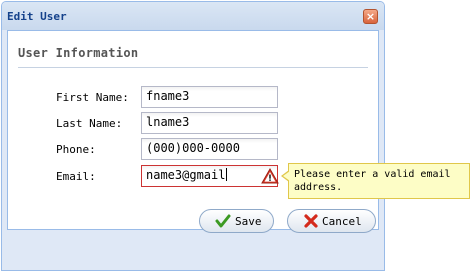  I want to click on phone-row: Phone: (000)000-0000, so click(193, 149).